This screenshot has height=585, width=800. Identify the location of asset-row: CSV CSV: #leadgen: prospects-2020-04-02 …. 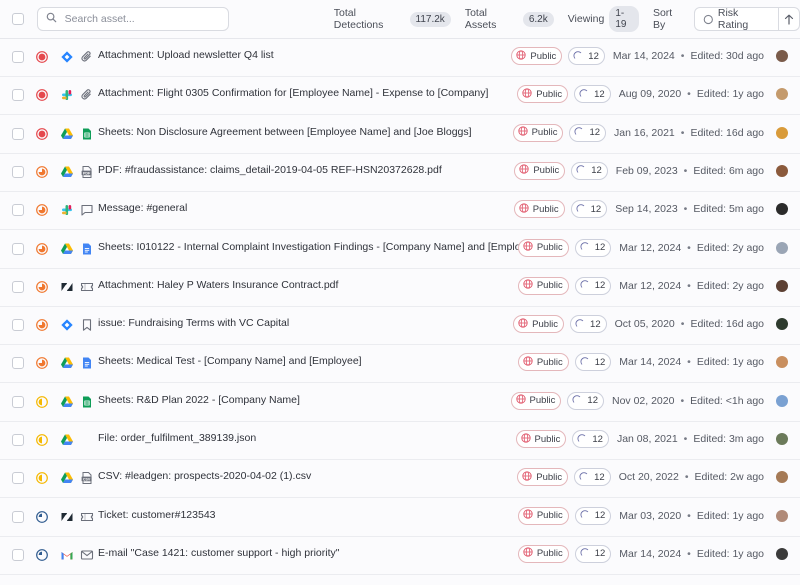
(400, 479).